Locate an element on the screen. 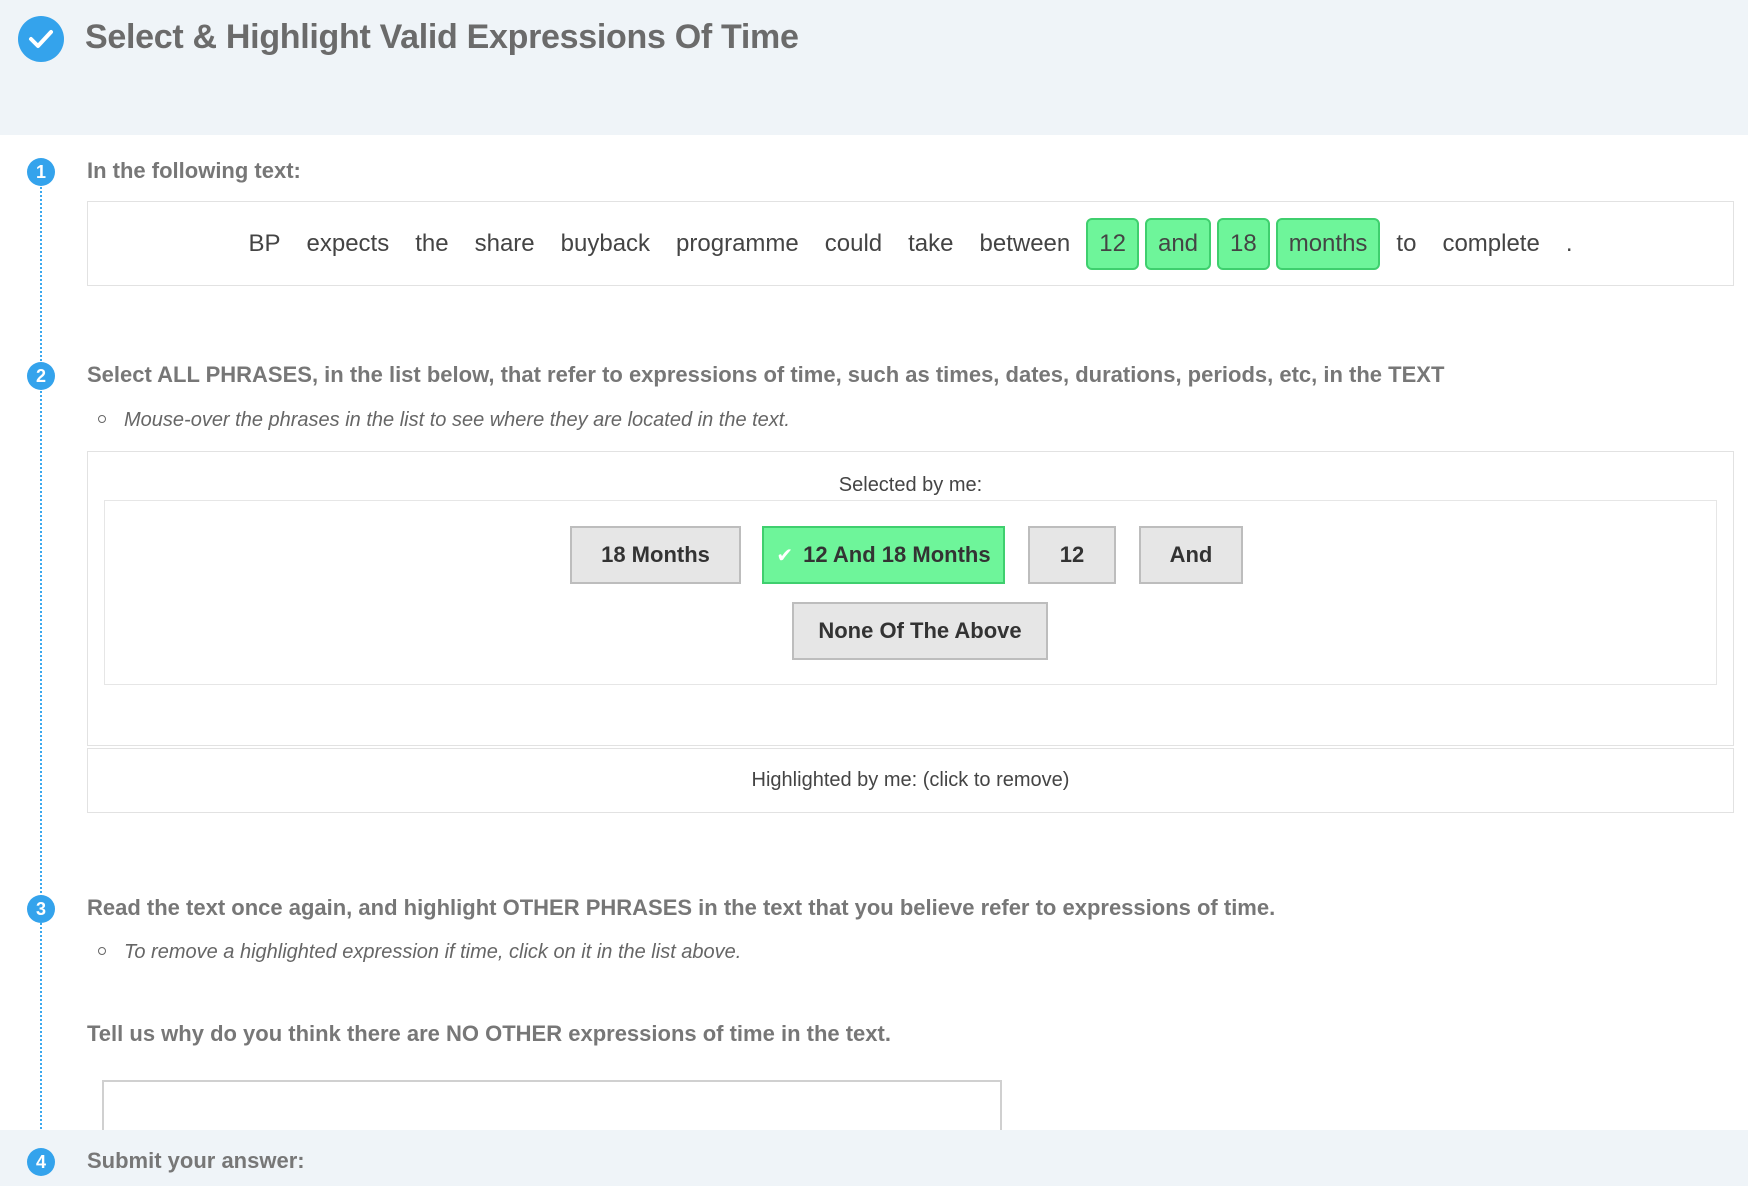 Image resolution: width=1748 pixels, height=1186 pixels. text-token: BP is located at coordinates (265, 244).